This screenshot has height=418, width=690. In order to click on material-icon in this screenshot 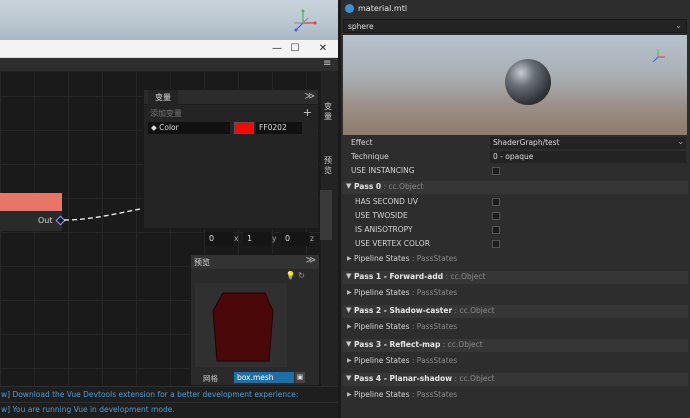, I will do `click(349, 8)`.